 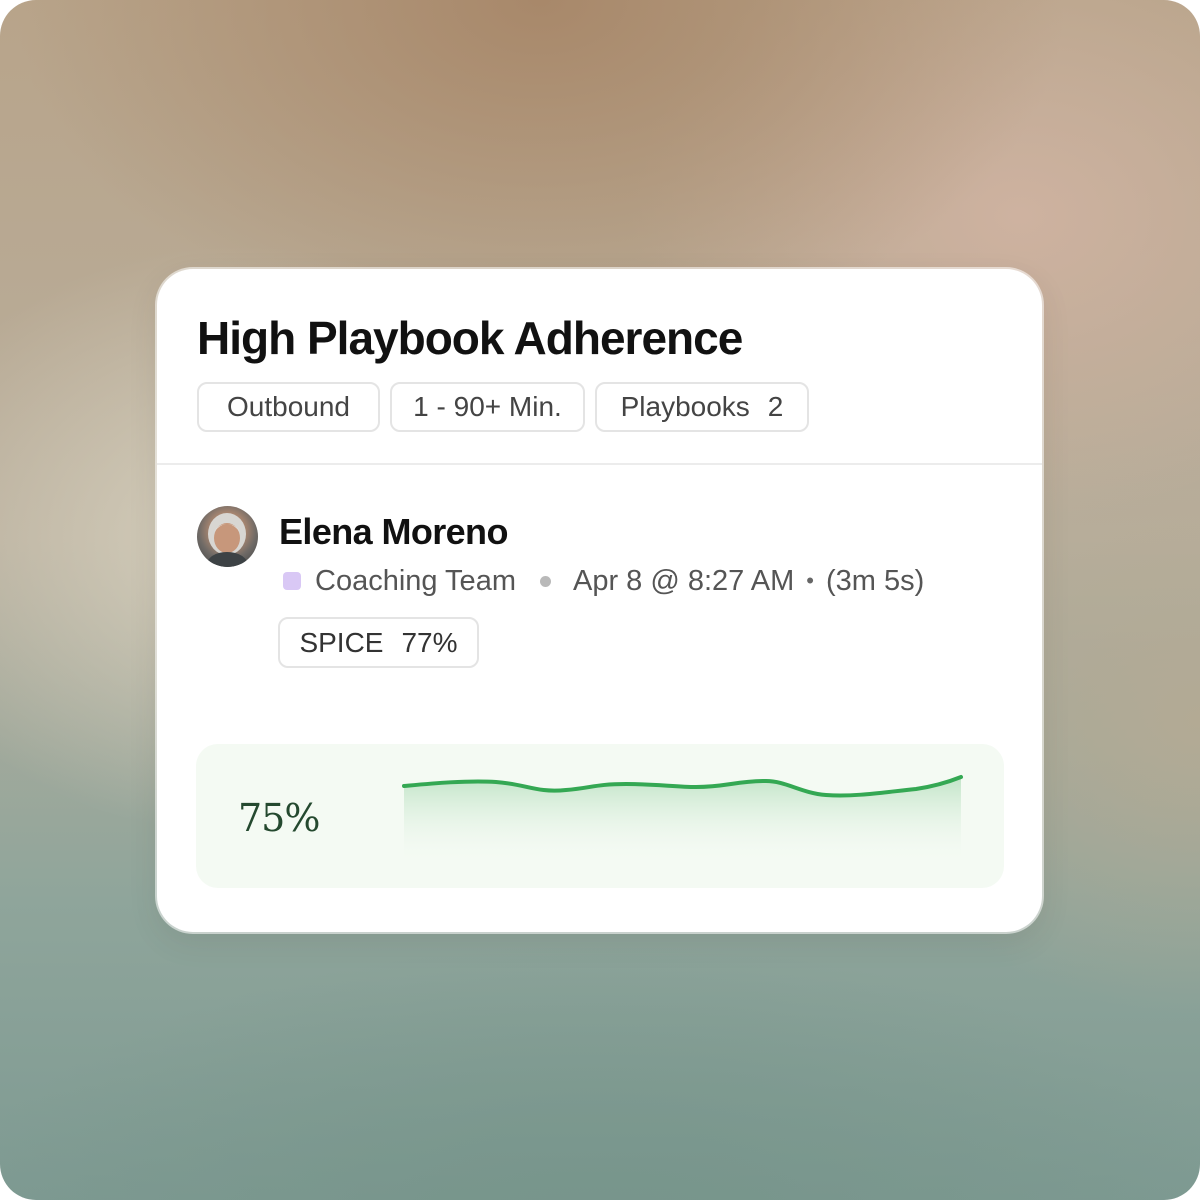 I want to click on sparkline-chart, so click(x=682, y=819).